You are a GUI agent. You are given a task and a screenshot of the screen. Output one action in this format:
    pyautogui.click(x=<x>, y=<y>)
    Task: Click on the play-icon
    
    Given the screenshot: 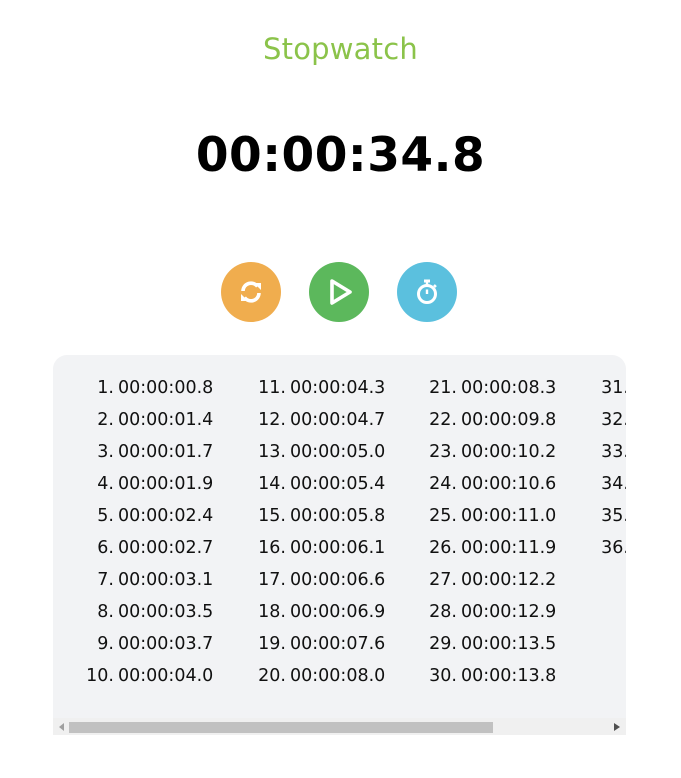 What is the action you would take?
    pyautogui.click(x=341, y=292)
    